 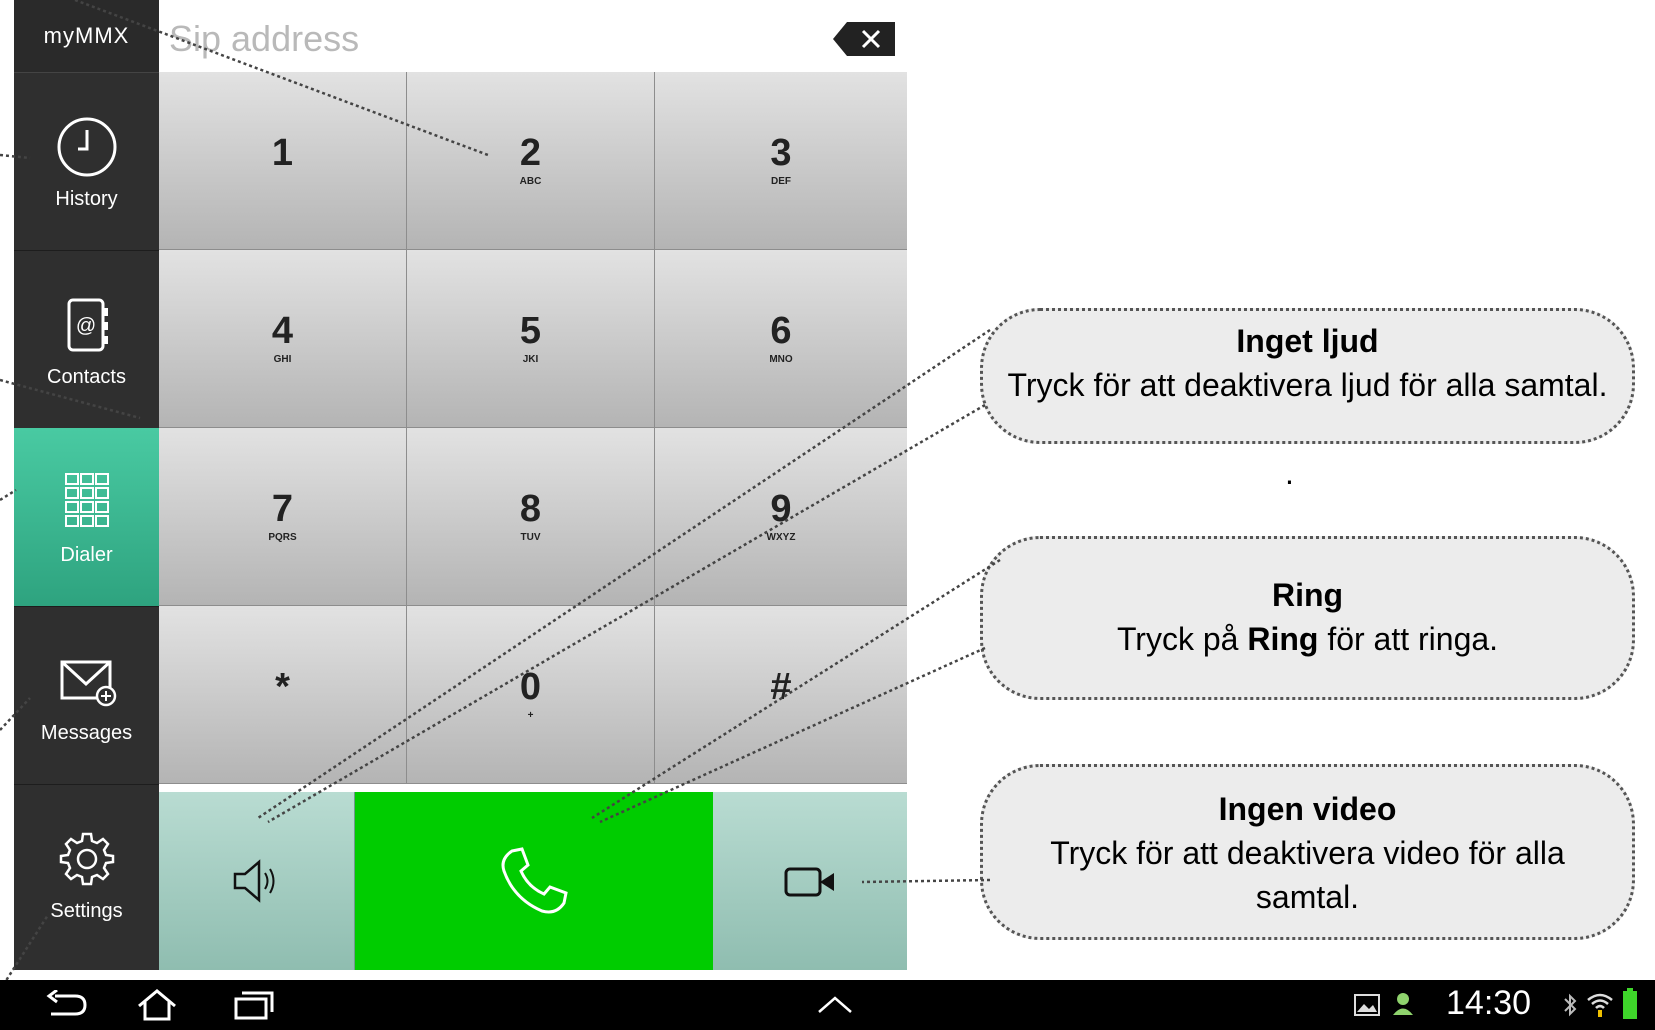 What do you see at coordinates (157, 1005) in the screenshot?
I see `home-icon` at bounding box center [157, 1005].